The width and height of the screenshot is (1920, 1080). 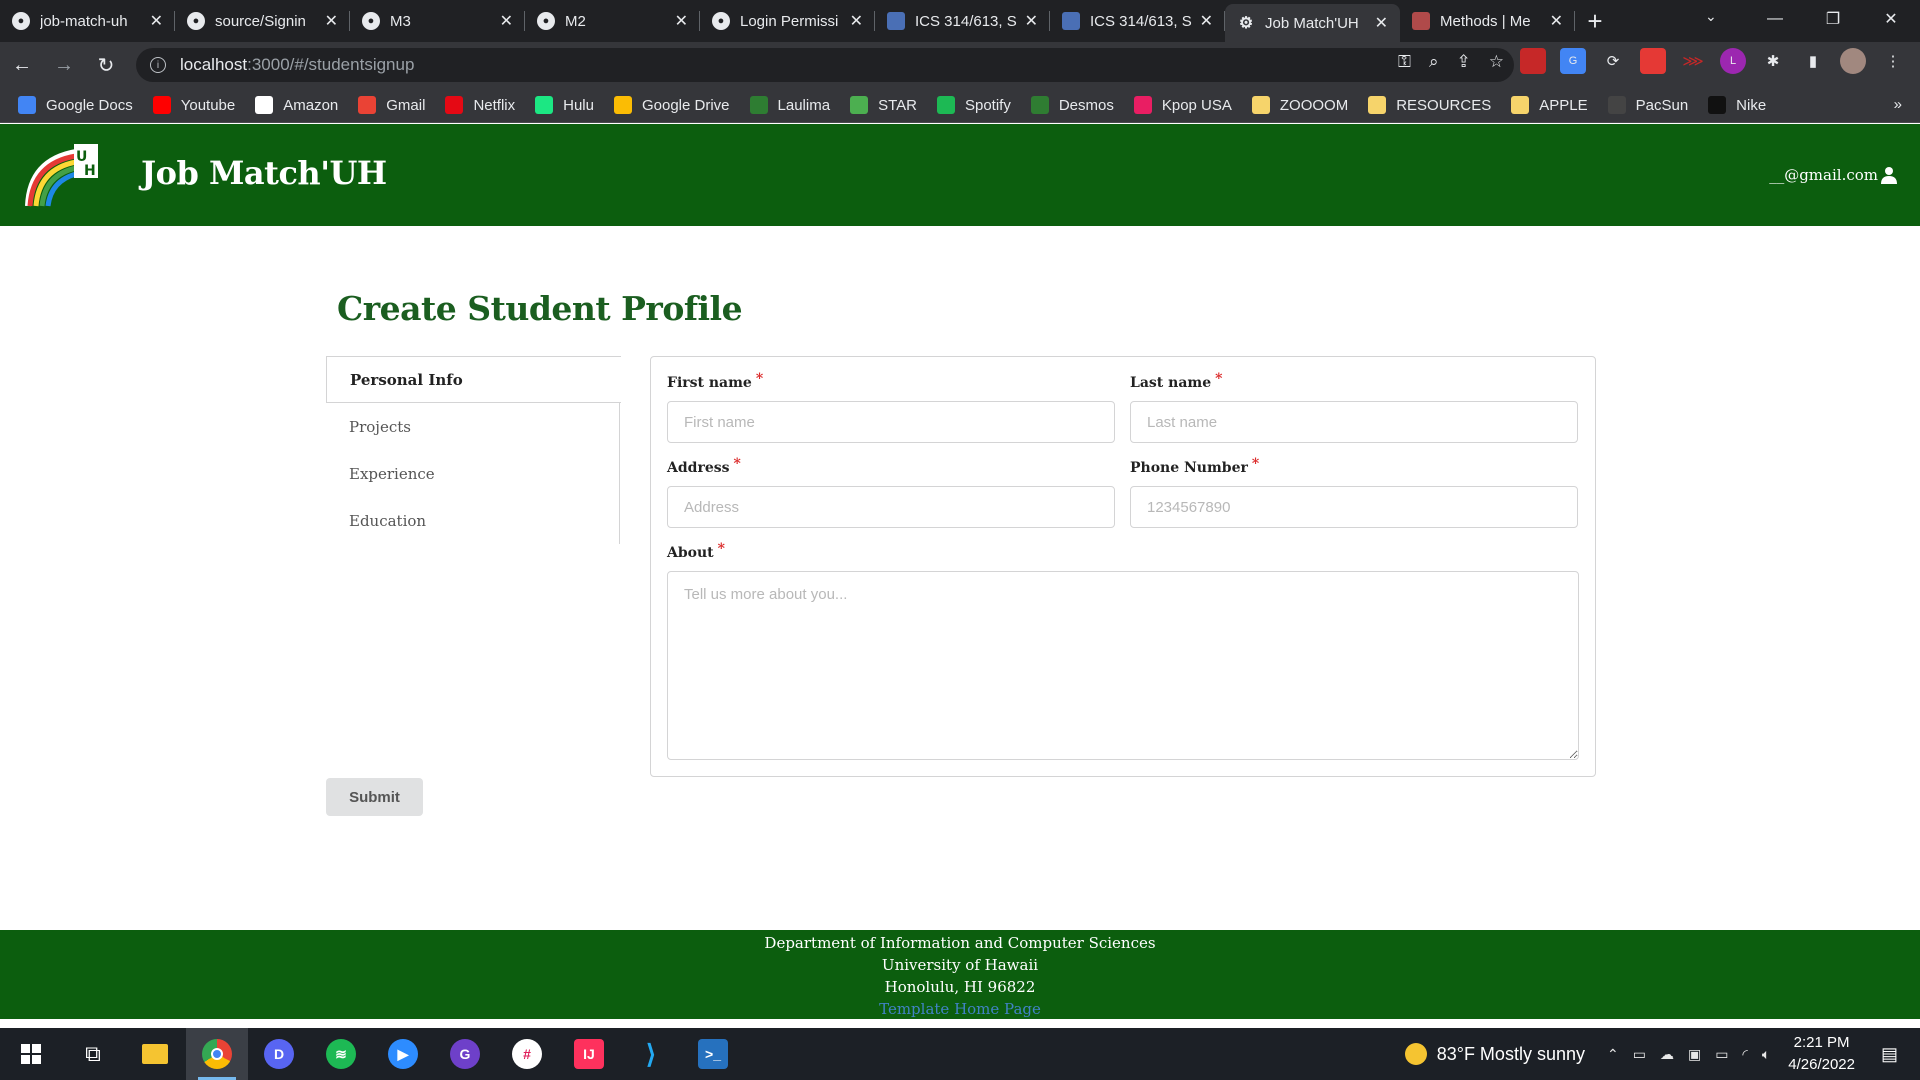 I want to click on user-menu: __@gmail.com, so click(x=1833, y=175).